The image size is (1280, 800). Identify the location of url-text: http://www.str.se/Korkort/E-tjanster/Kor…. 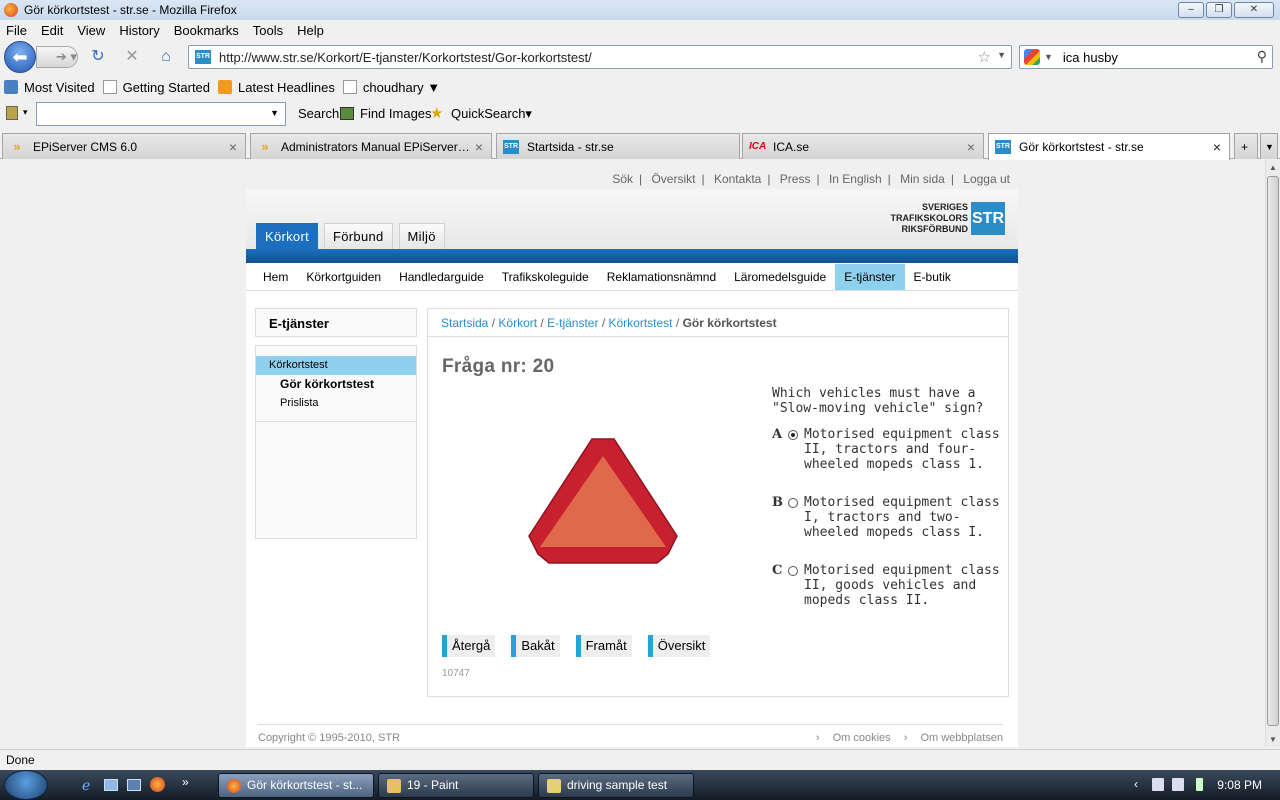
(405, 57).